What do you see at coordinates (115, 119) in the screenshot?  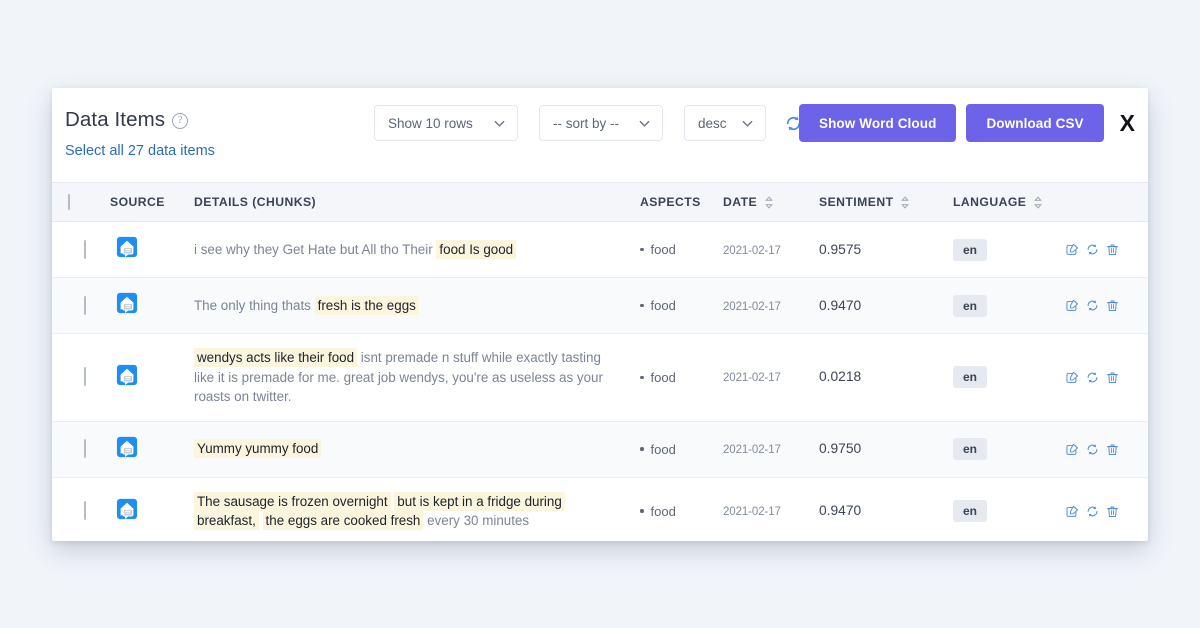 I see `page-title: Data Items` at bounding box center [115, 119].